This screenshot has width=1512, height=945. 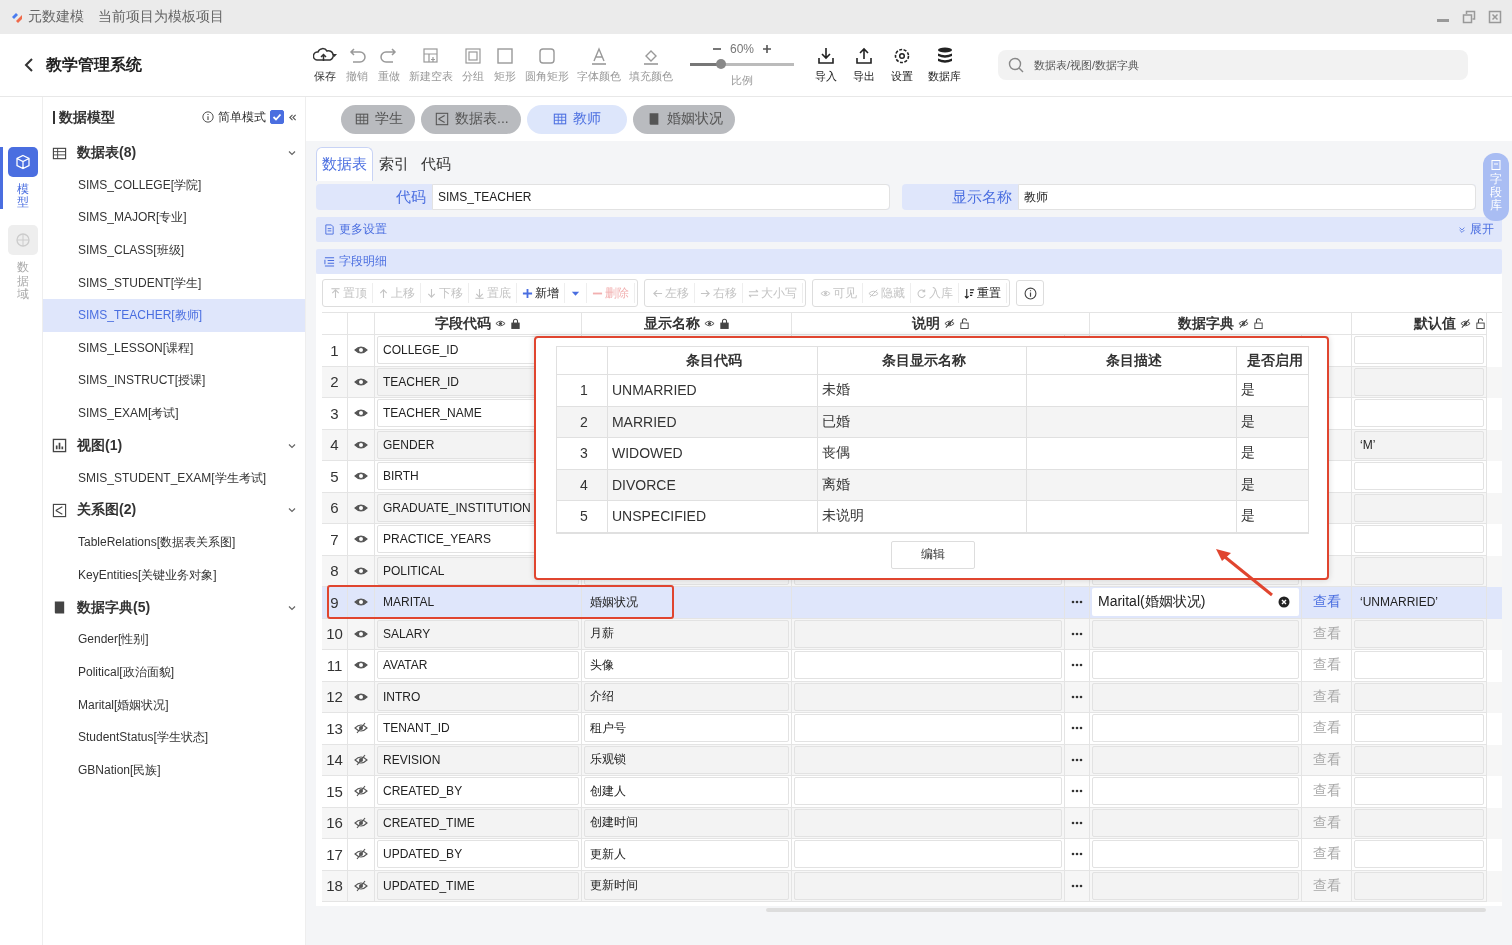 I want to click on export-tool-button: 导出, so click(x=864, y=65).